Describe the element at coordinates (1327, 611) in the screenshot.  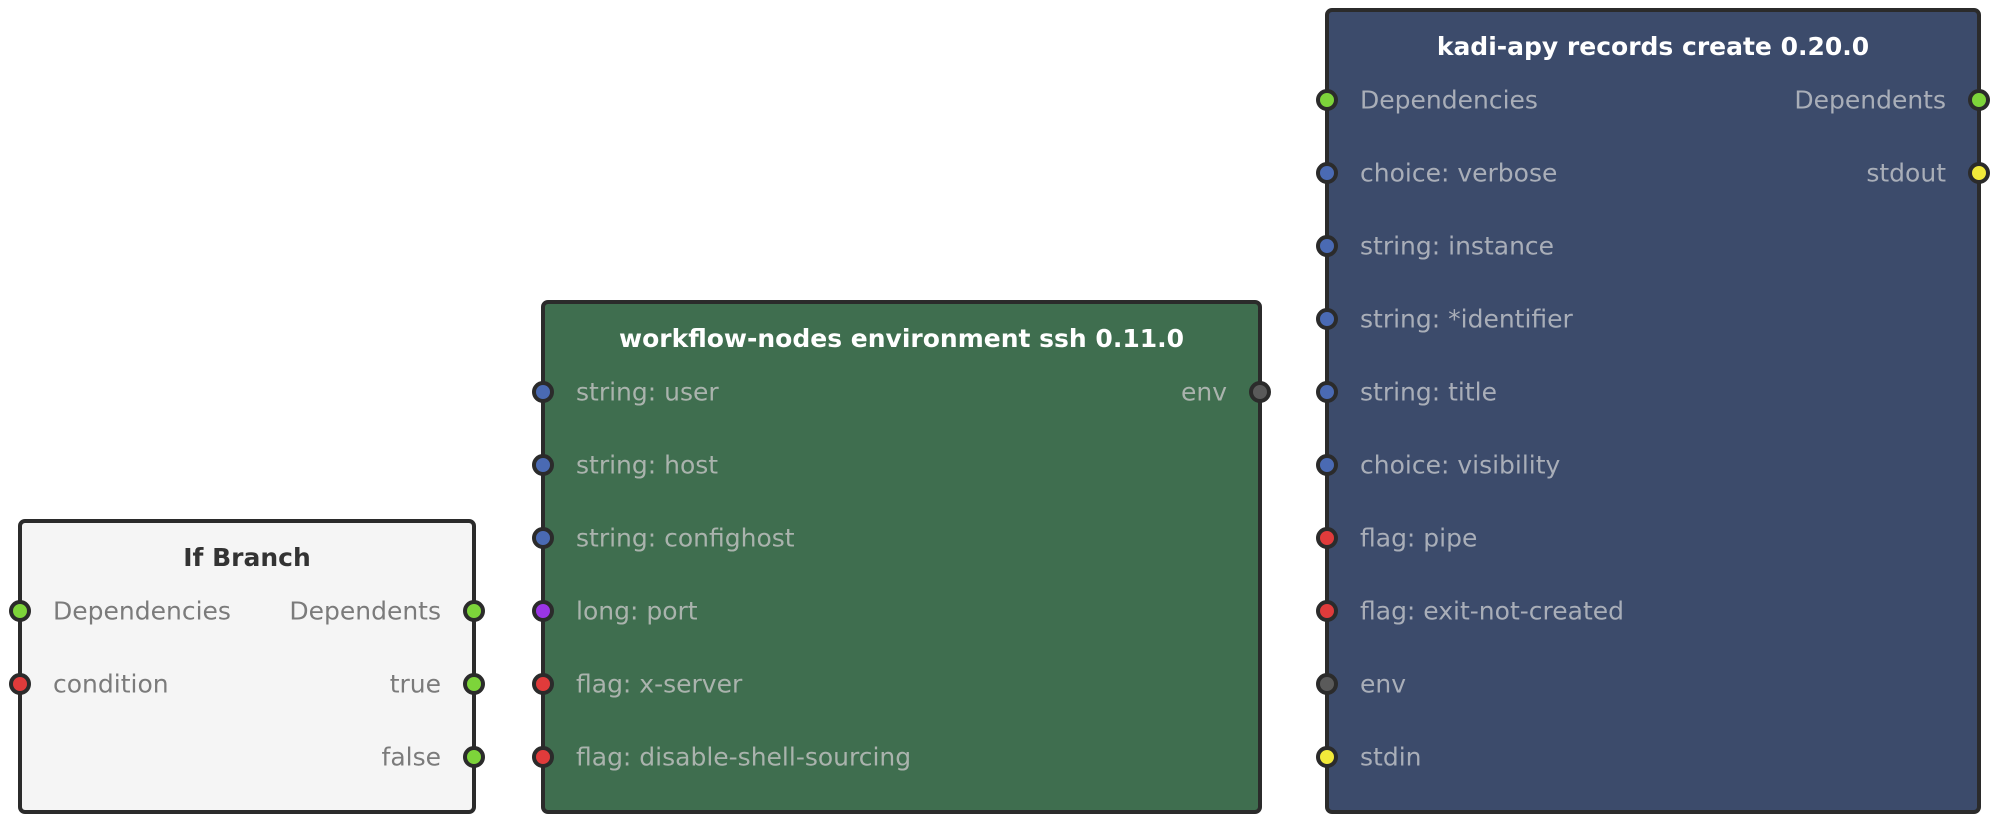
I see `input-port-flag-exit-not-created` at that location.